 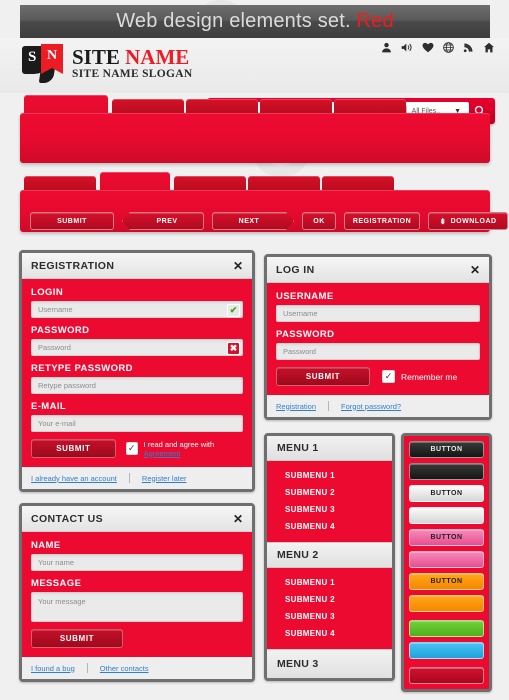 I want to click on already-have-account-link: I already have an account, so click(x=74, y=478).